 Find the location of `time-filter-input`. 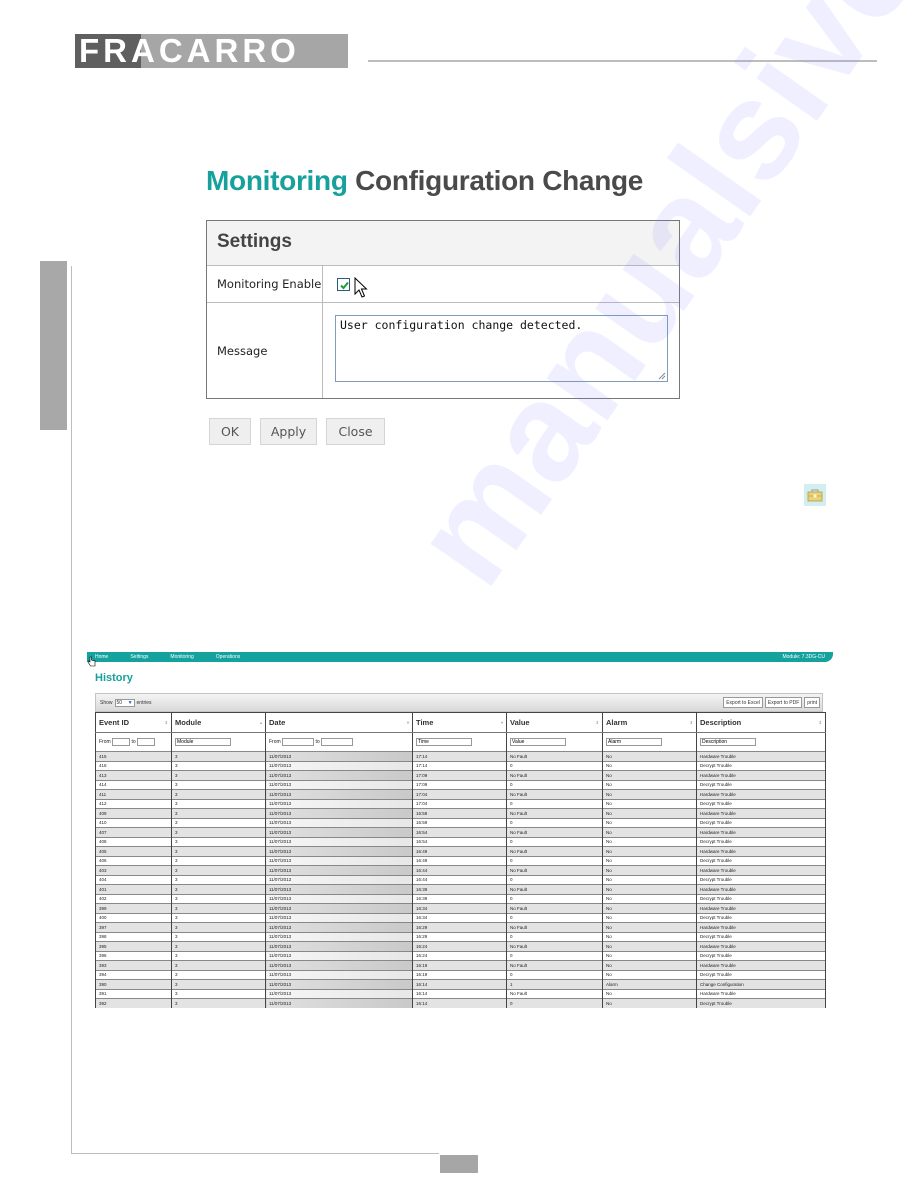

time-filter-input is located at coordinates (444, 742).